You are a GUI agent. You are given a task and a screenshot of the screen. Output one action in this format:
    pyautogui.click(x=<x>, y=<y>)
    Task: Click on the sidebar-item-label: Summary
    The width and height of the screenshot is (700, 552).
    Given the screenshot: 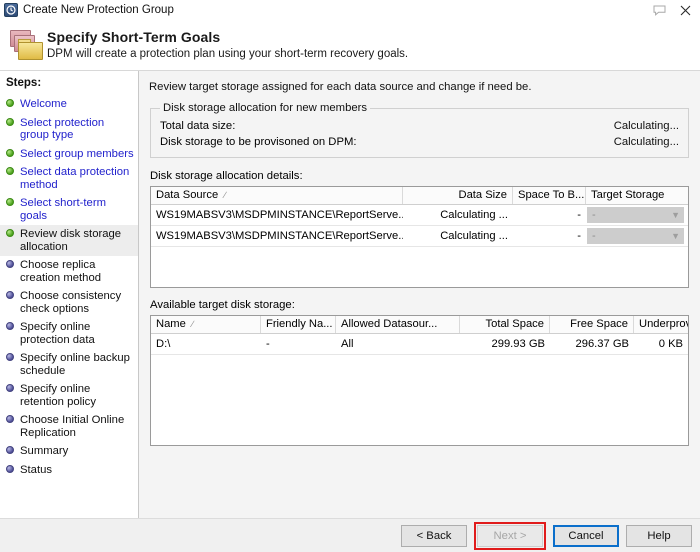 What is the action you would take?
    pyautogui.click(x=44, y=451)
    